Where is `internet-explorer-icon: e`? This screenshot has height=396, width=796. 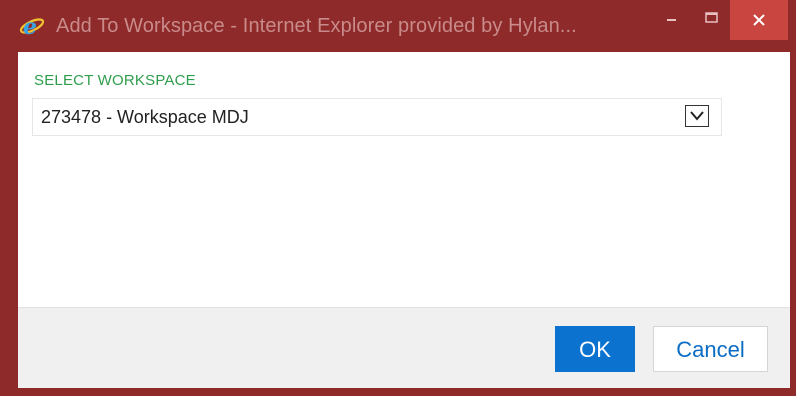
internet-explorer-icon: e is located at coordinates (32, 26).